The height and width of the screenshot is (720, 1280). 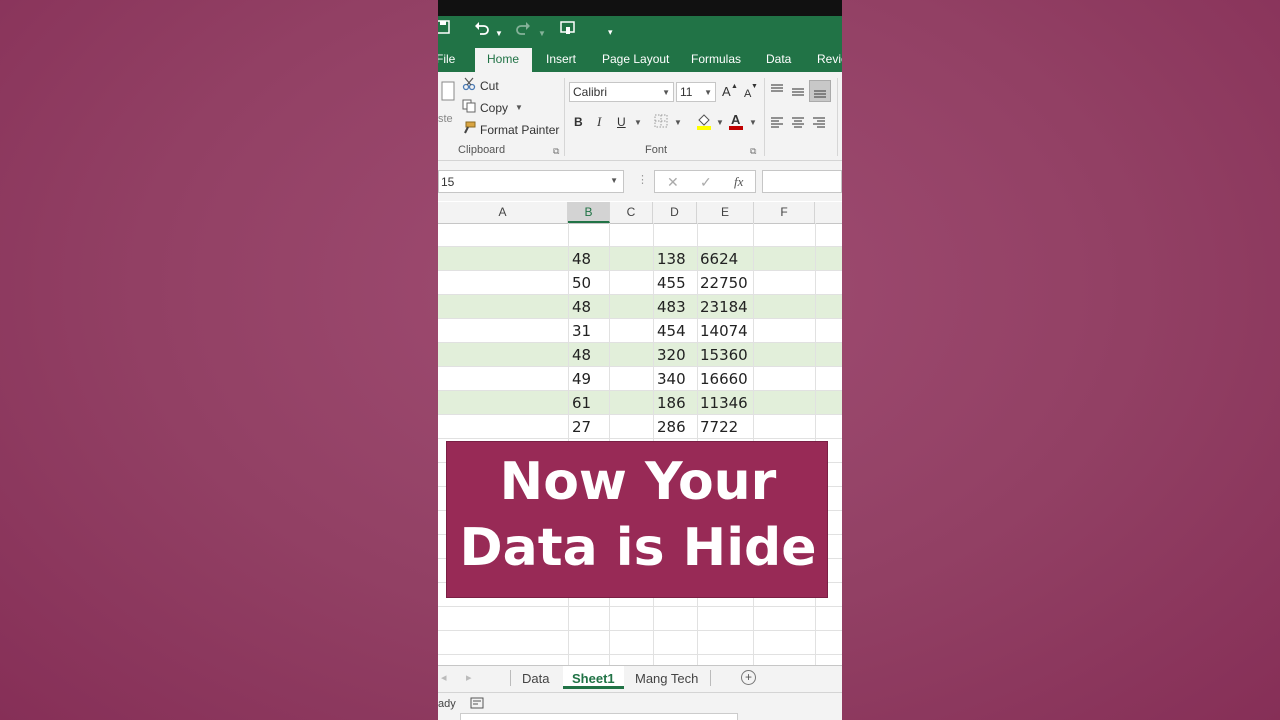 I want to click on column-header-c: C, so click(x=631, y=212).